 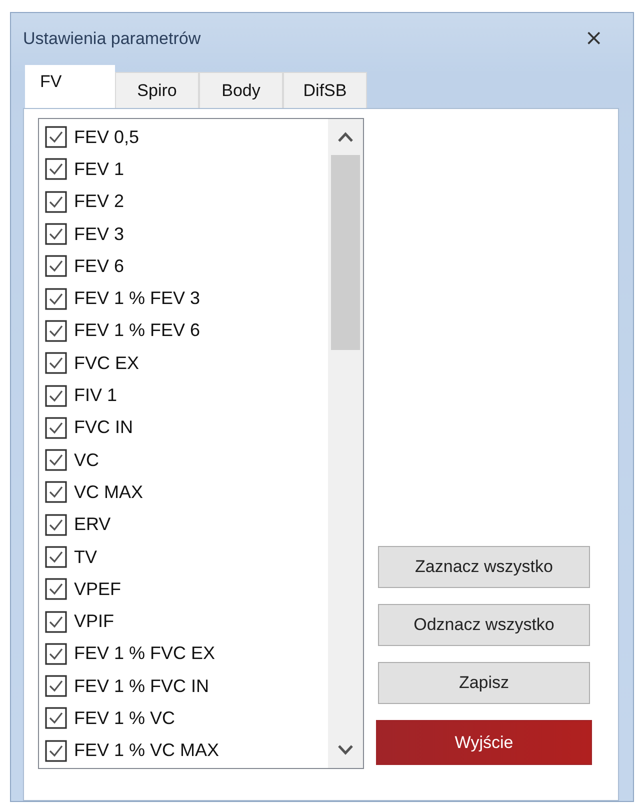 I want to click on item-label: FEV 0,5, so click(x=107, y=137).